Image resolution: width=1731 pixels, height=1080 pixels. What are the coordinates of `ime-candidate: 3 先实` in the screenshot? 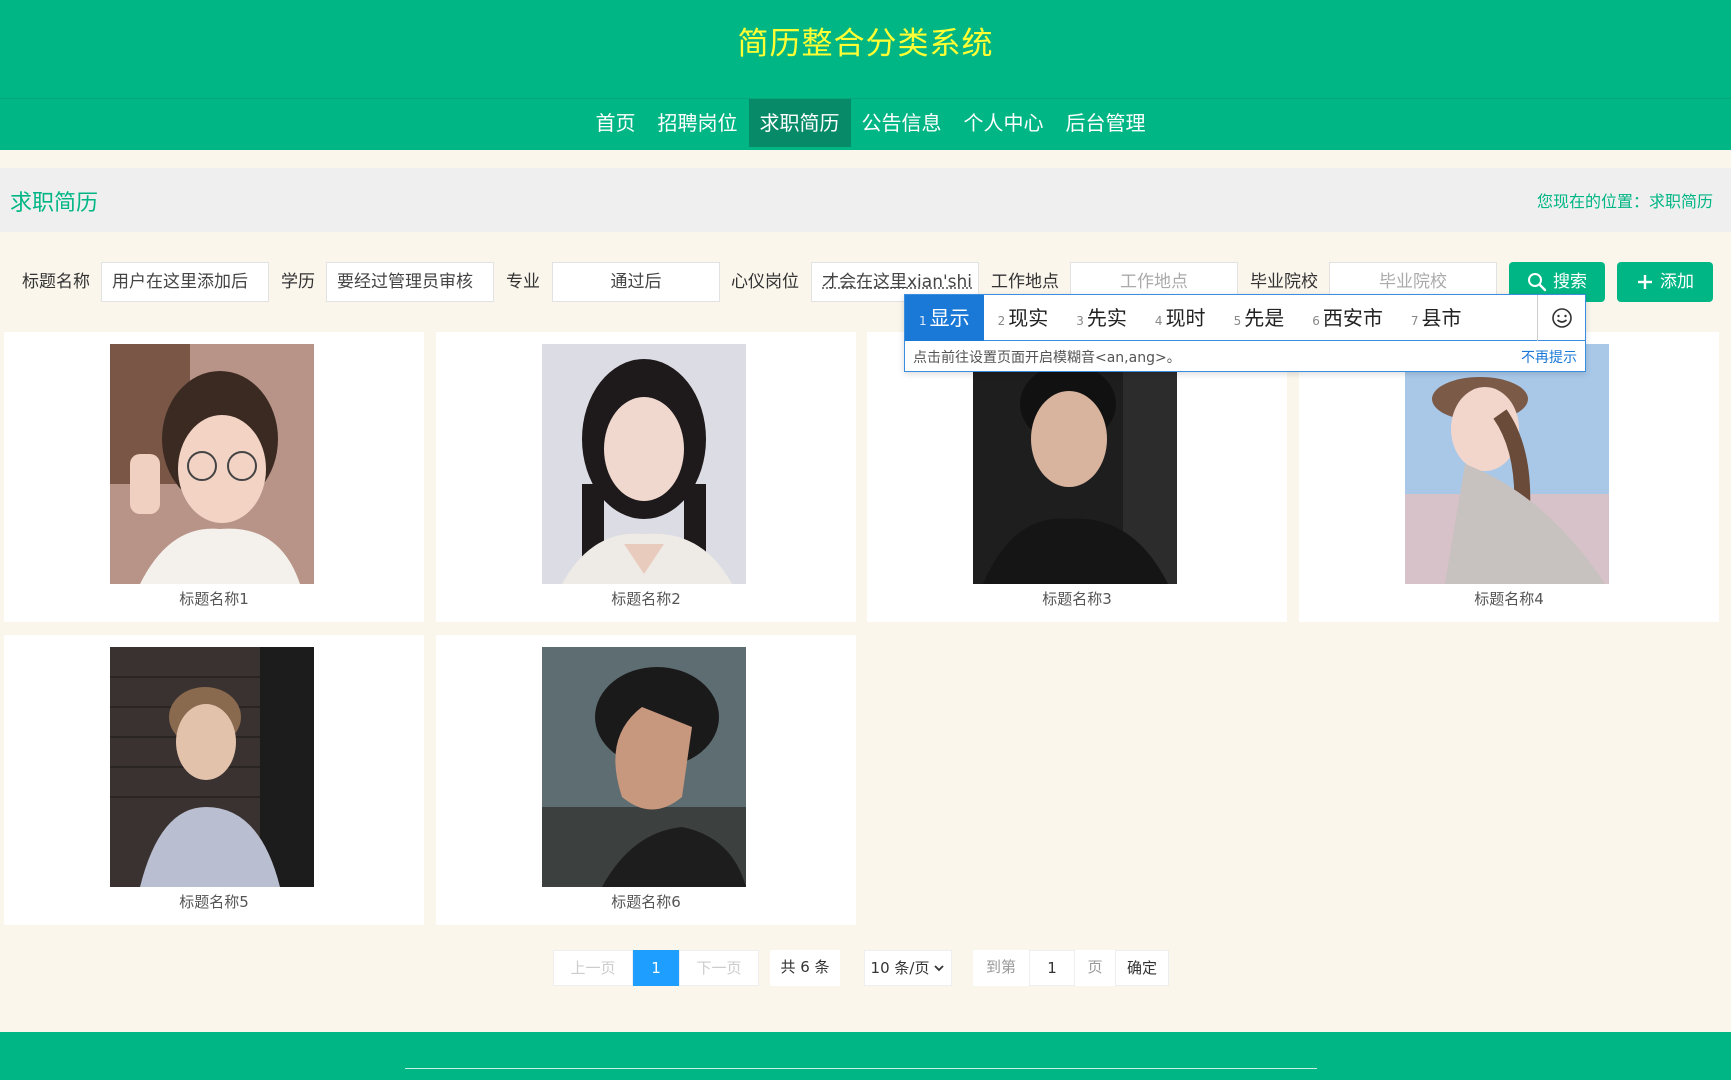 It's located at (1101, 318).